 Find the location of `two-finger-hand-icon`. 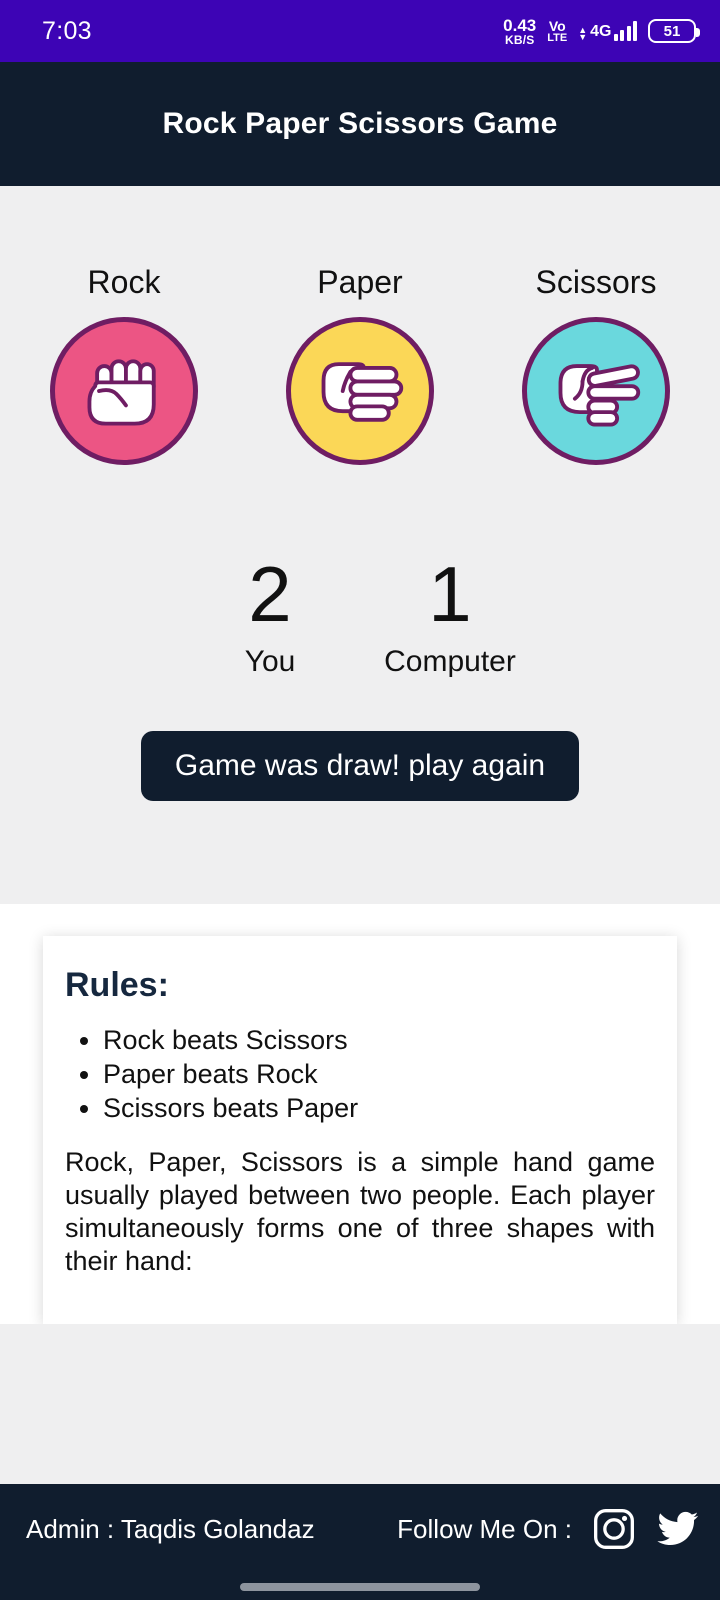

two-finger-hand-icon is located at coordinates (596, 391).